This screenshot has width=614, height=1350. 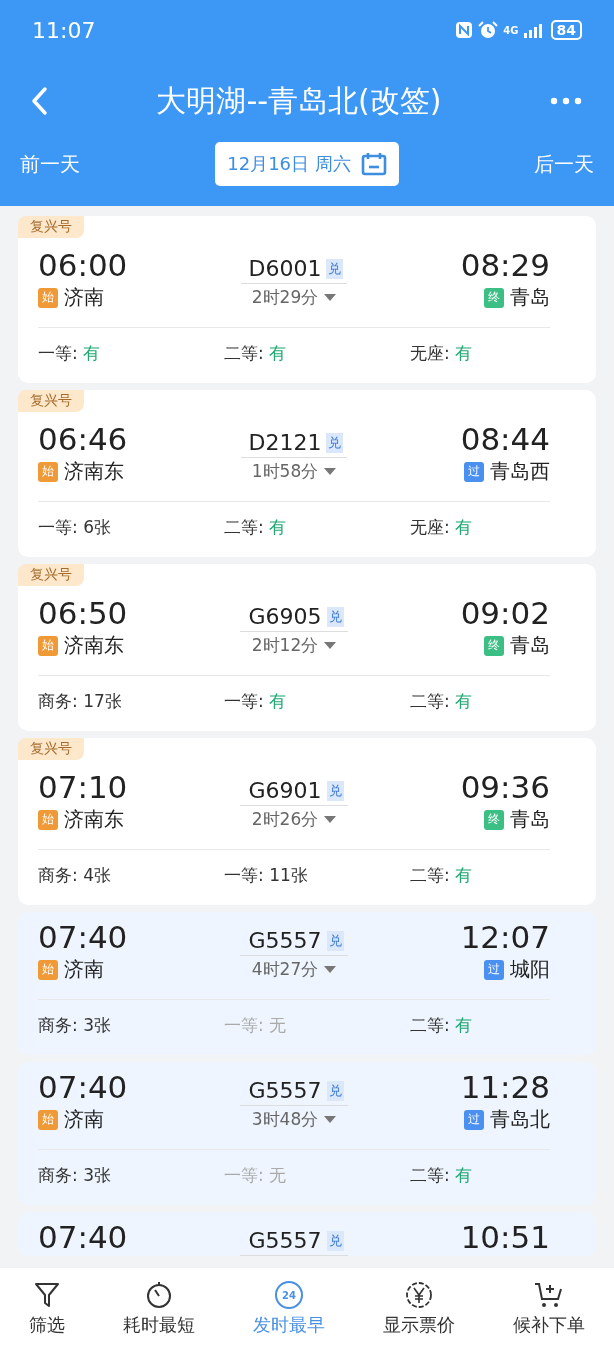 I want to click on train-number: D2121, so click(x=285, y=442).